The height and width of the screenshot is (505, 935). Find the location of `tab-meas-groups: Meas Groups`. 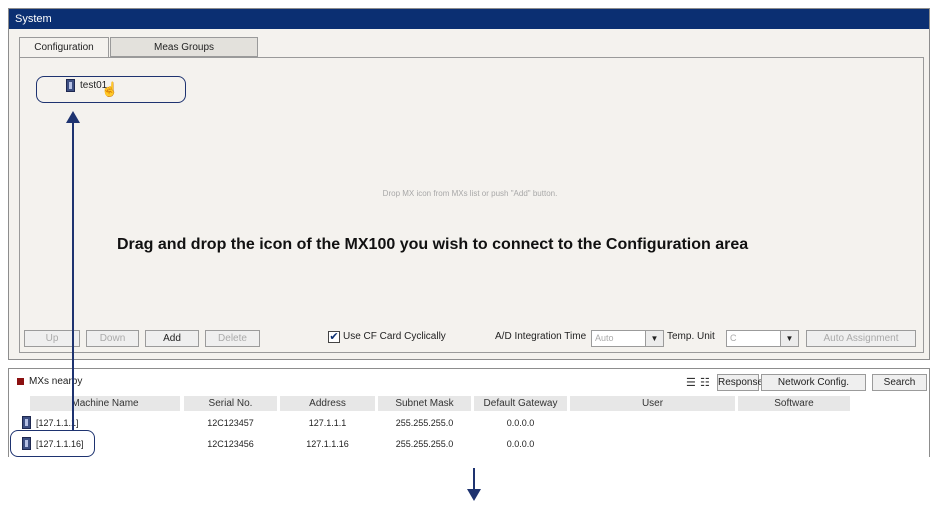

tab-meas-groups: Meas Groups is located at coordinates (184, 47).